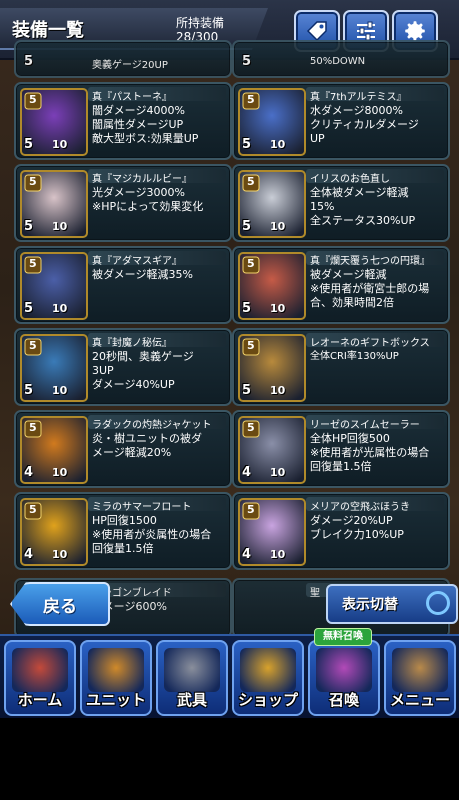 The image size is (459, 800). Describe the element at coordinates (129, 606) in the screenshot. I see `equipment-desc: ダメージ600%` at that location.